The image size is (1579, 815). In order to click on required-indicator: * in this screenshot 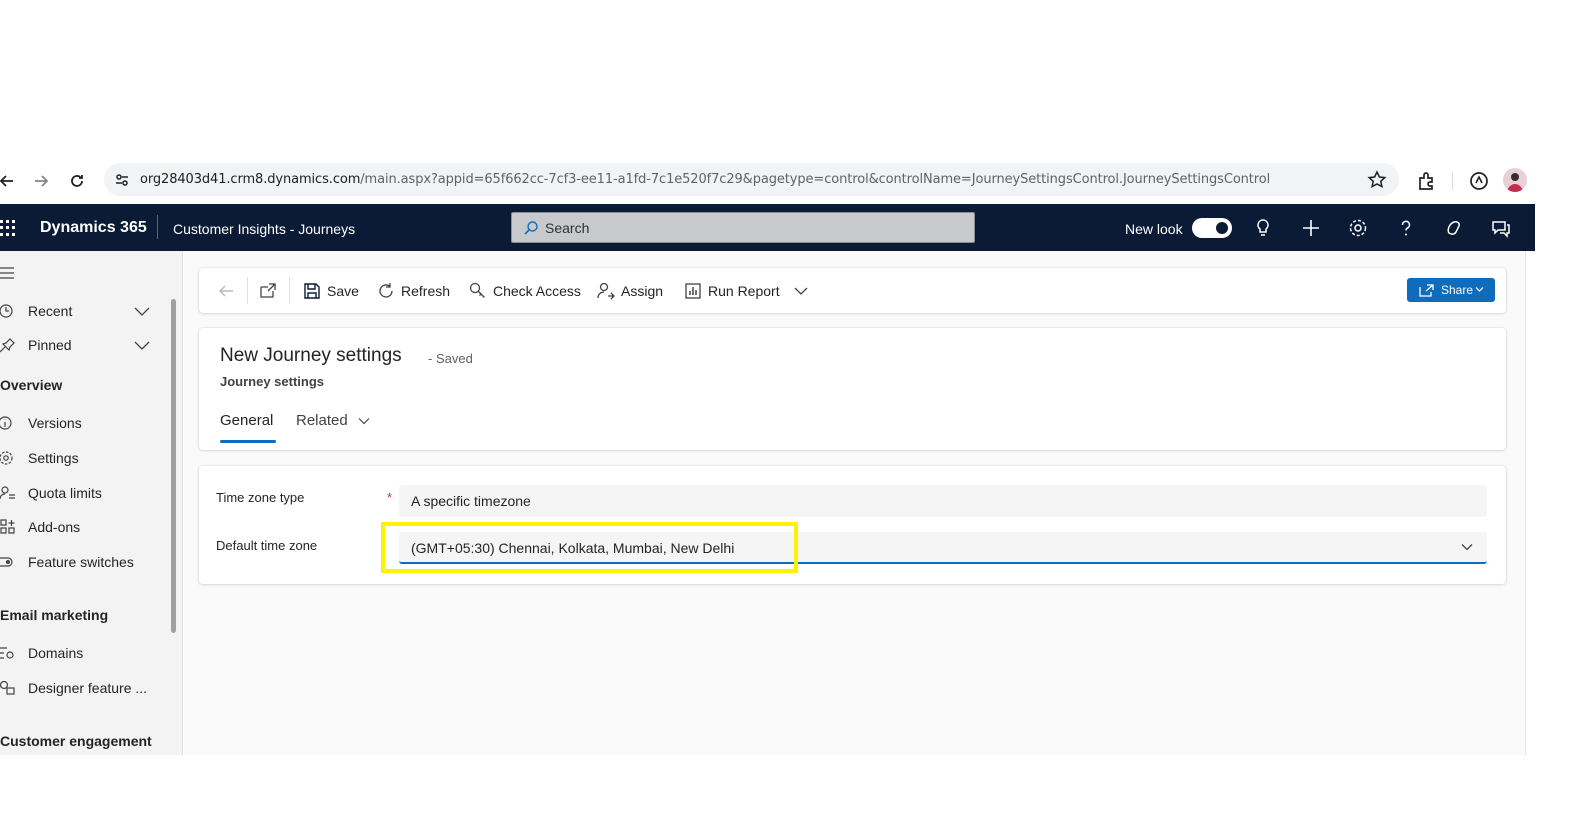, I will do `click(390, 497)`.